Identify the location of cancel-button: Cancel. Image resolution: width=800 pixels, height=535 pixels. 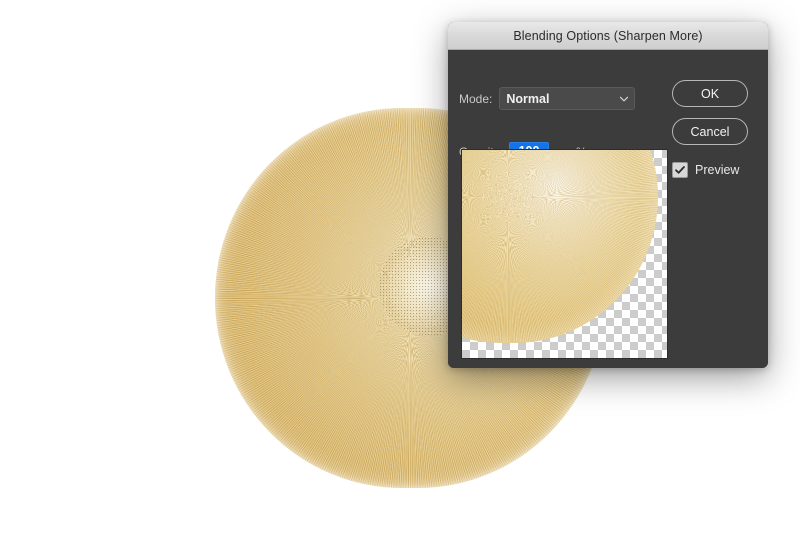
(710, 131).